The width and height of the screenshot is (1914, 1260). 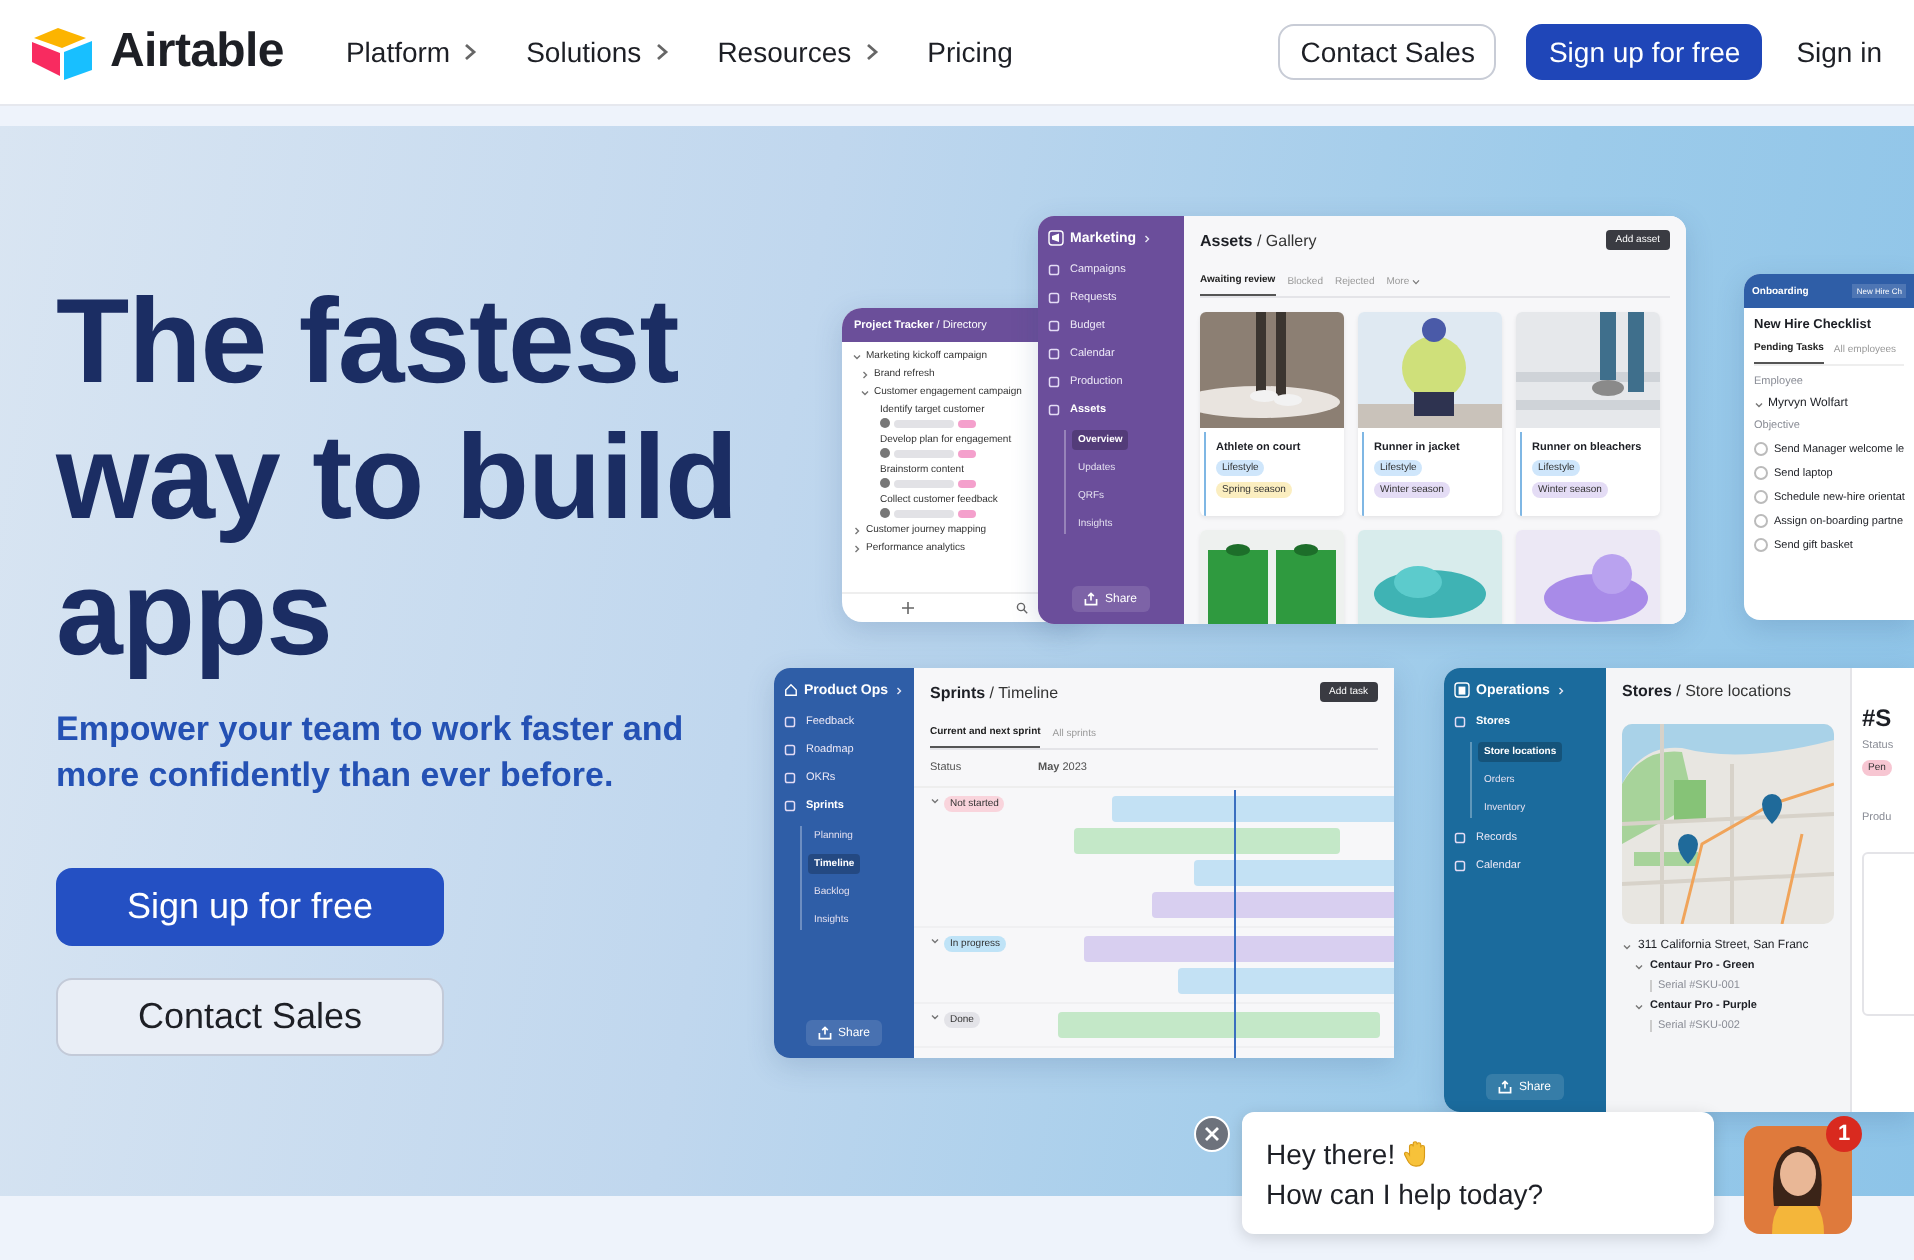 I want to click on logo-icon, so click(x=63, y=52).